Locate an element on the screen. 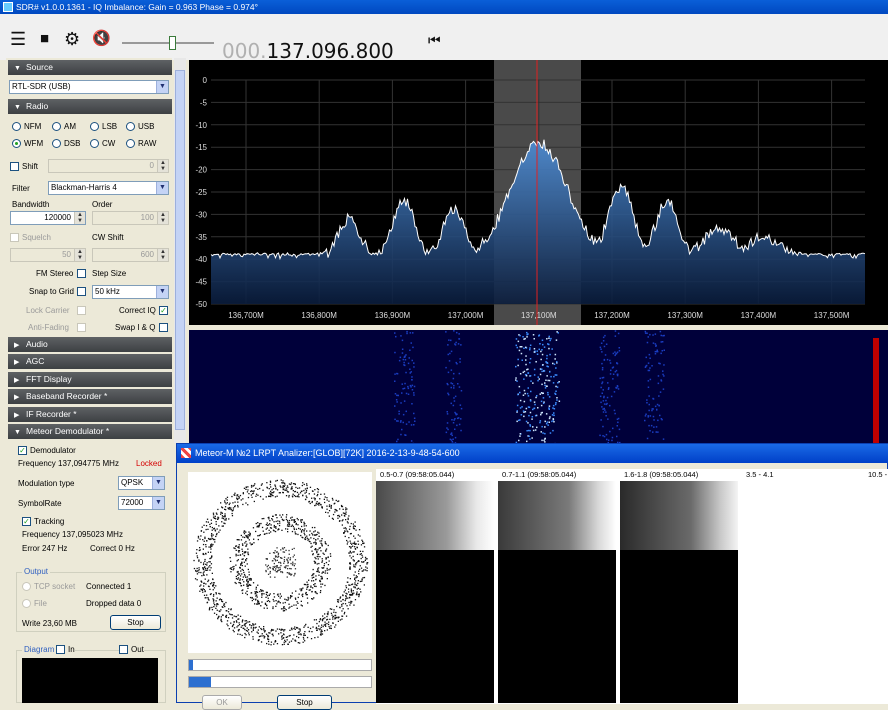  volume-slider is located at coordinates (168, 43).